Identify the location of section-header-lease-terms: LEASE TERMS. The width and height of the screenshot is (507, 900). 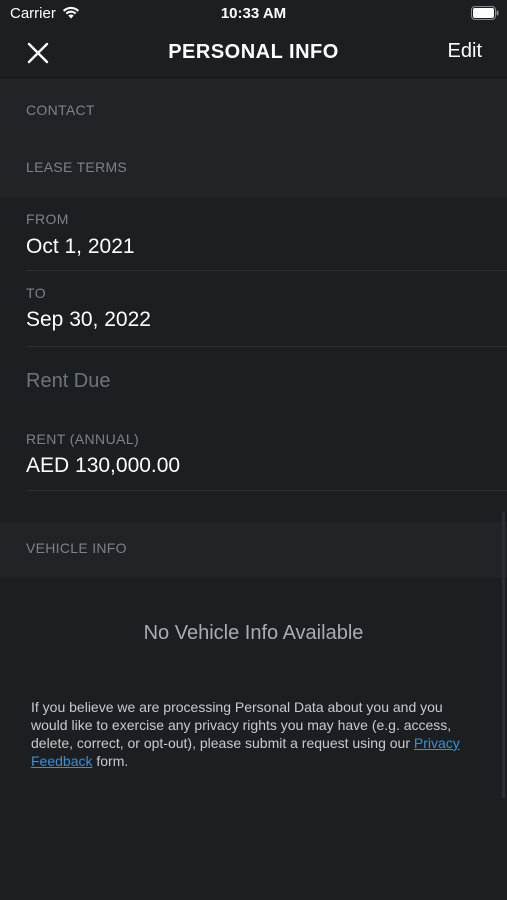
(253, 169).